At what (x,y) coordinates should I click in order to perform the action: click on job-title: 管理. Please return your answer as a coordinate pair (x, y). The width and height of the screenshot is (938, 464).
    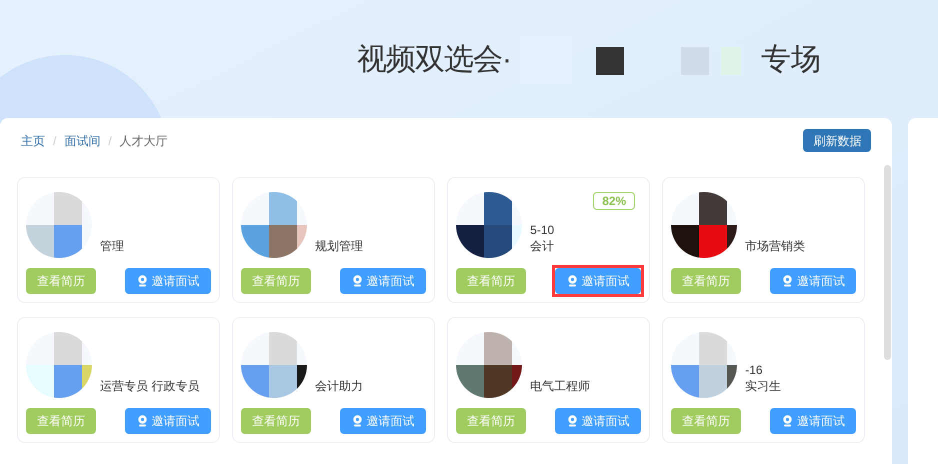
    Looking at the image, I should click on (112, 246).